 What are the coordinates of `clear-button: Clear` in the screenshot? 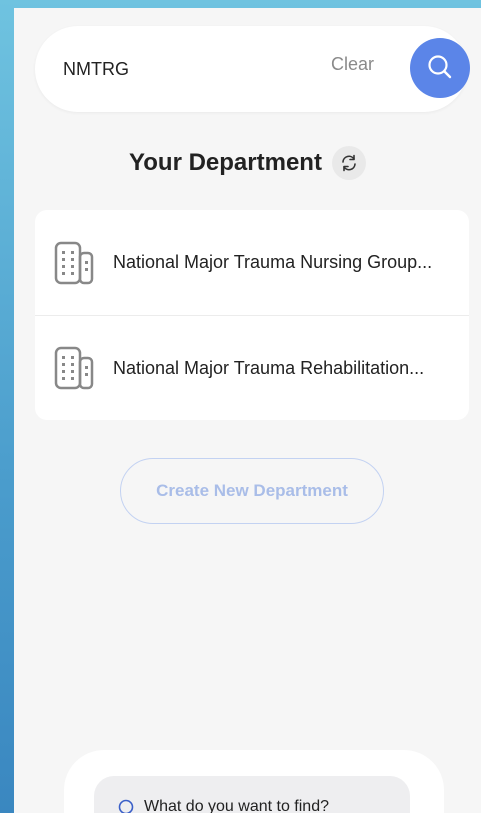 It's located at (352, 64).